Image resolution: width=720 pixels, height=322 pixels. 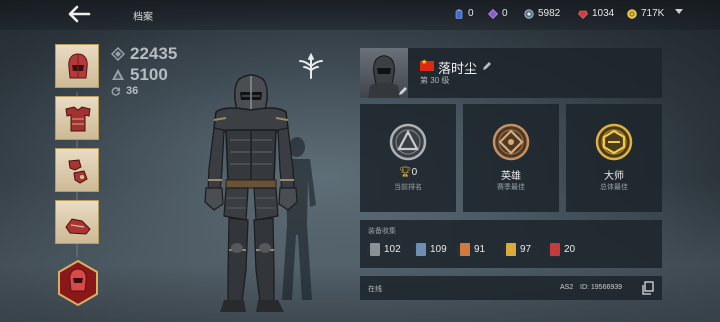 I want to click on top-bar: 档案 0 0 5982 1034 717K, so click(x=360, y=15).